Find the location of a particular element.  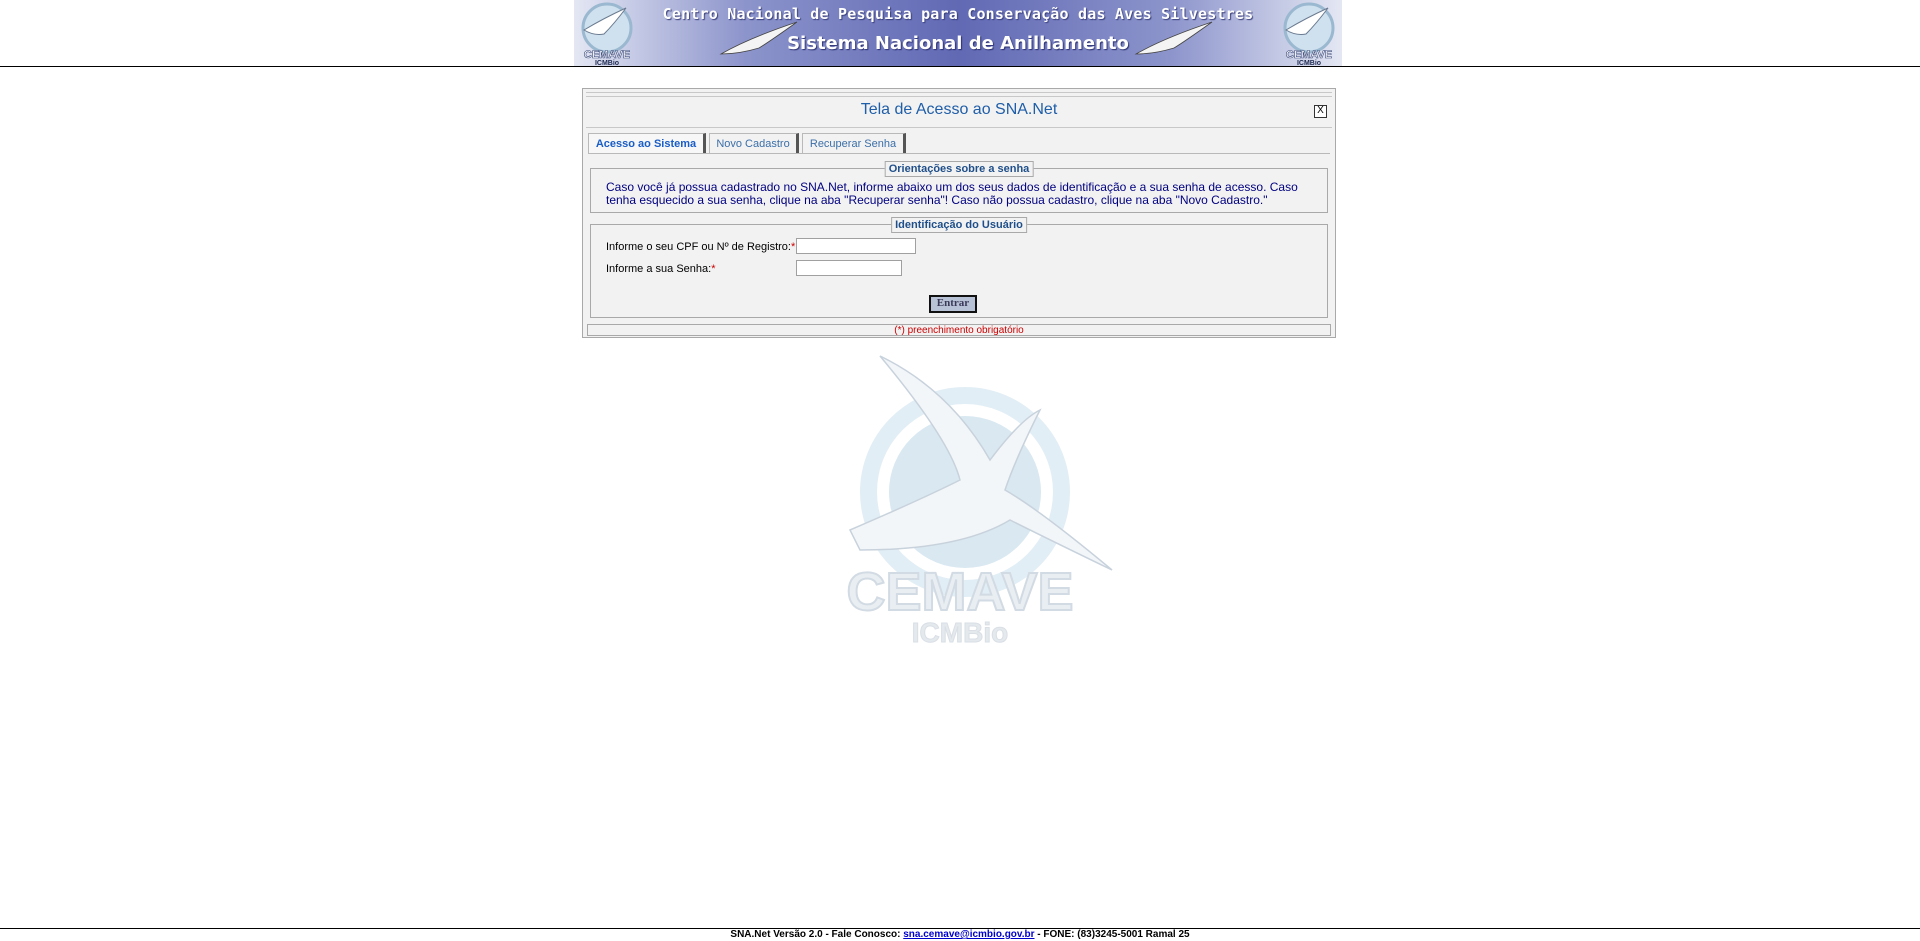

tab-acesso-ao-sistema: Acesso ao Sistema is located at coordinates (647, 143).